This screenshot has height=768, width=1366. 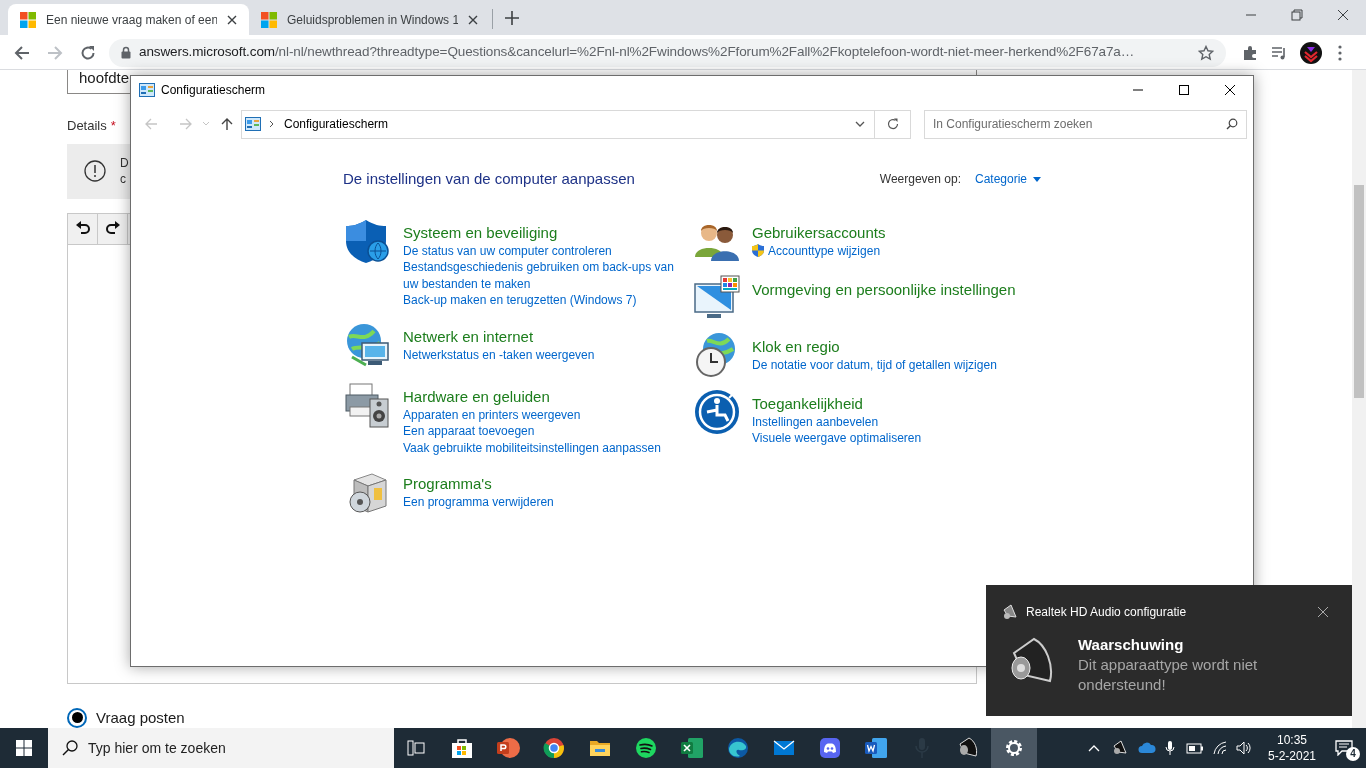 What do you see at coordinates (272, 124) in the screenshot?
I see `chevron-right-icon` at bounding box center [272, 124].